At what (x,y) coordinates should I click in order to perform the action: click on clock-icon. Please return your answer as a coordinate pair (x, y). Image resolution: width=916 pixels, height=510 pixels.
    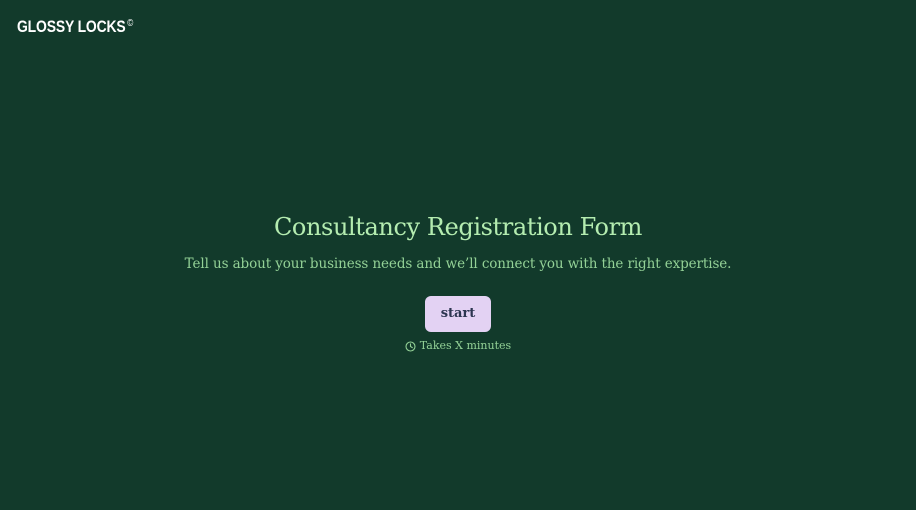
    Looking at the image, I should click on (410, 346).